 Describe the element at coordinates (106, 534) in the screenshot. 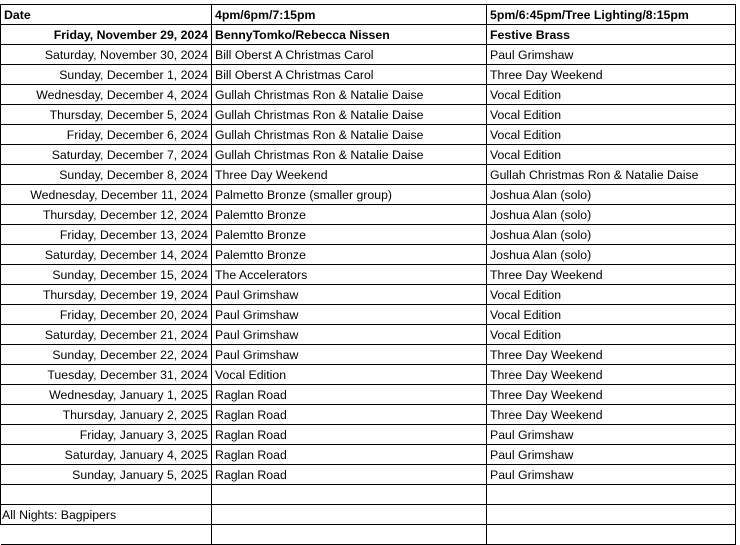

I see `cell-date` at that location.